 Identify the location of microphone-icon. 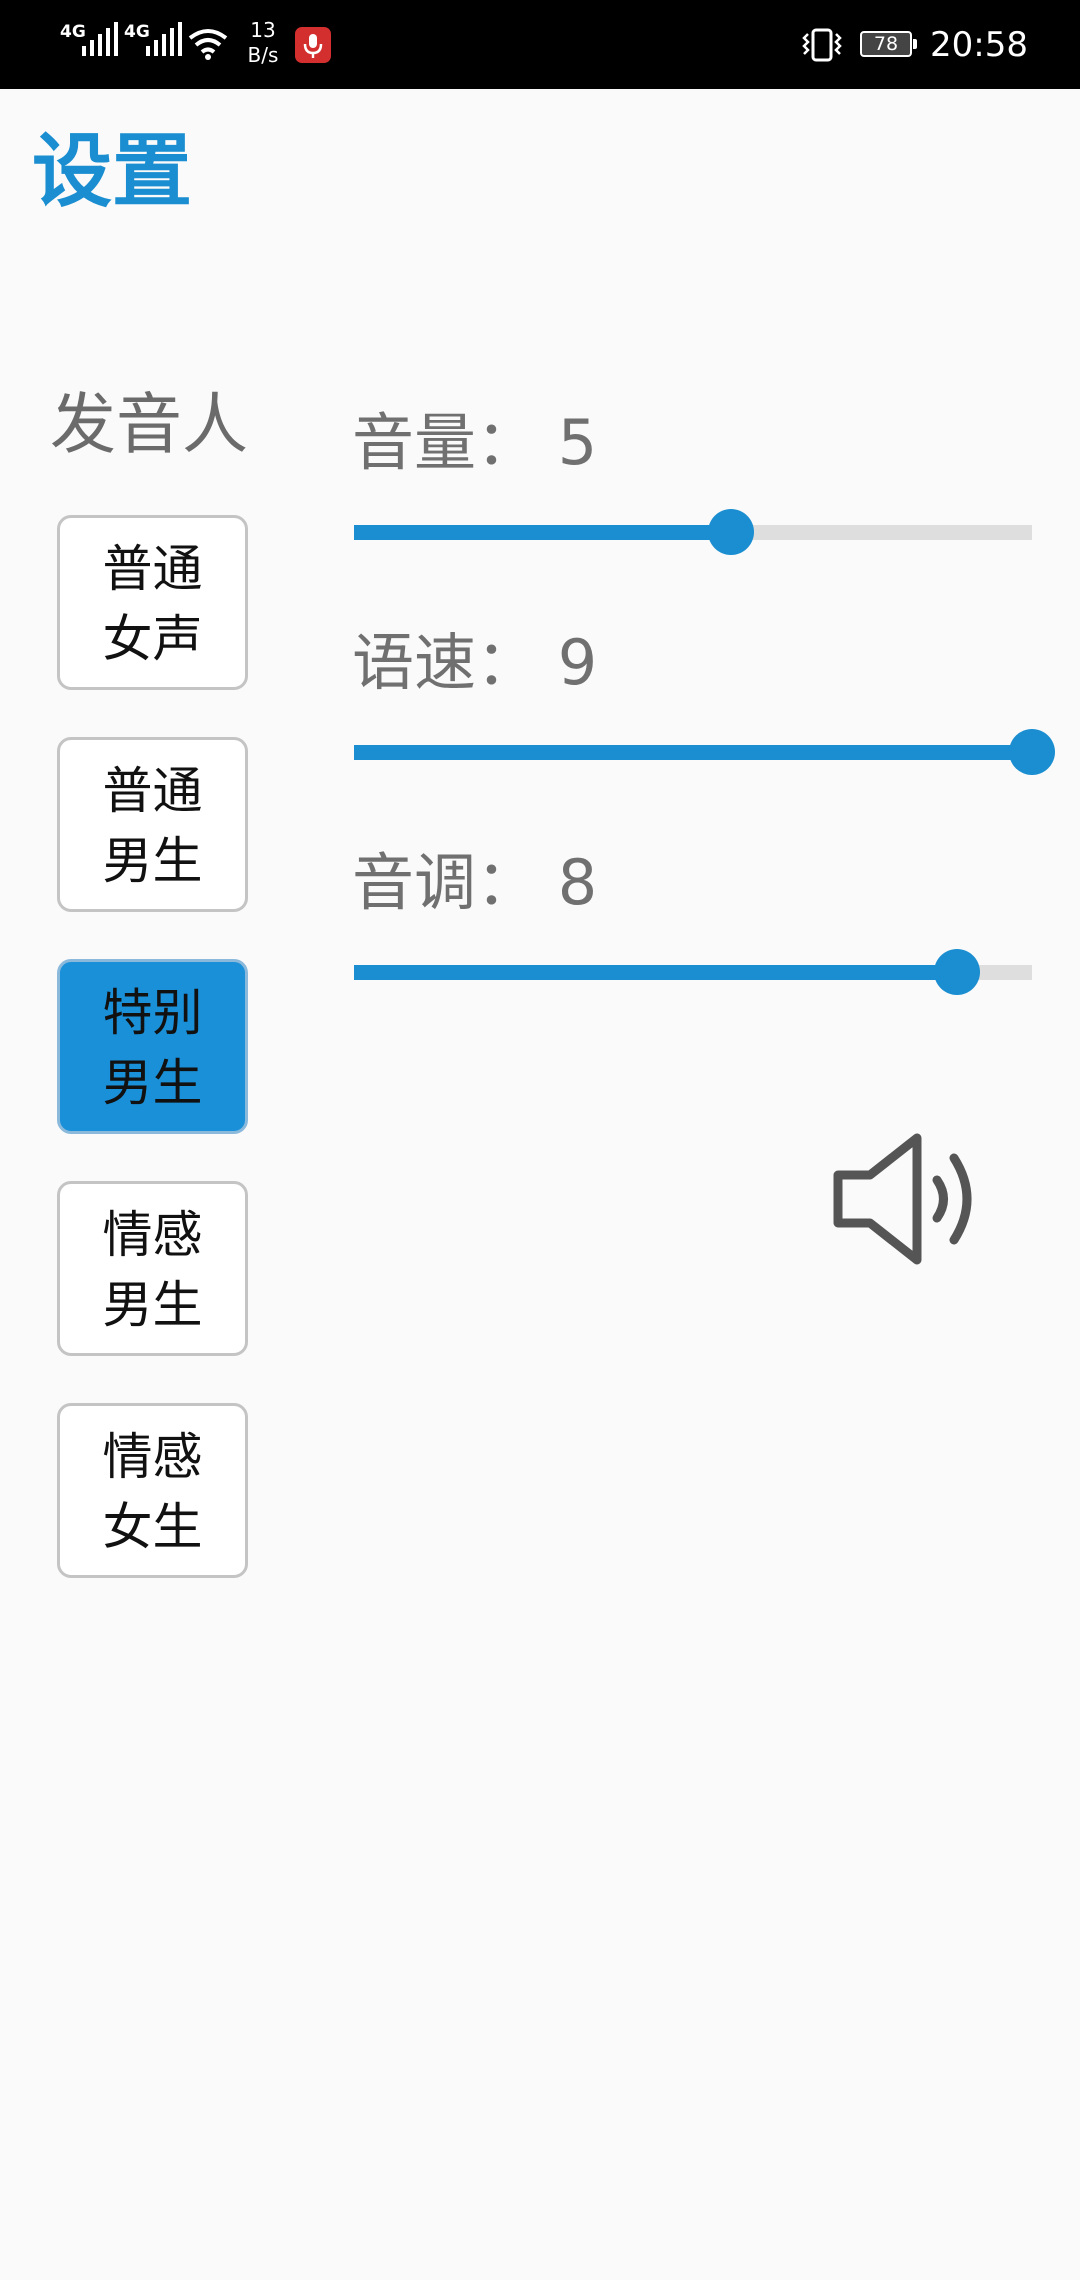
(313, 45).